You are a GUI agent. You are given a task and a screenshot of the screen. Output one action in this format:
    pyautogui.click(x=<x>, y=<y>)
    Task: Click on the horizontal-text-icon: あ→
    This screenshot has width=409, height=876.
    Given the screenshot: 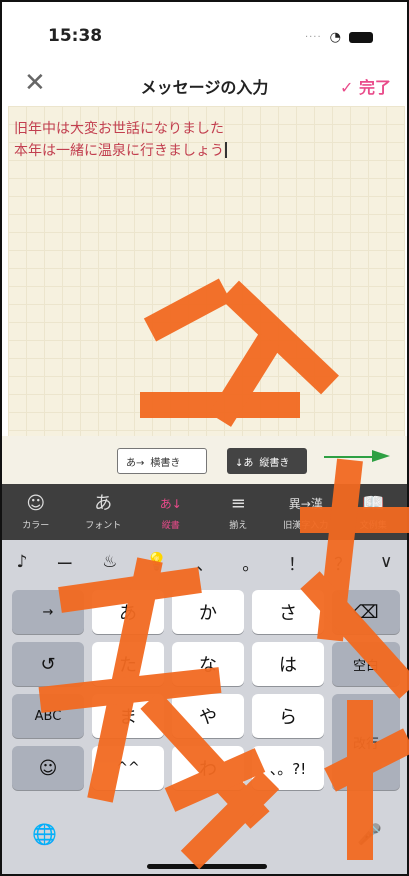 What is the action you would take?
    pyautogui.click(x=135, y=463)
    